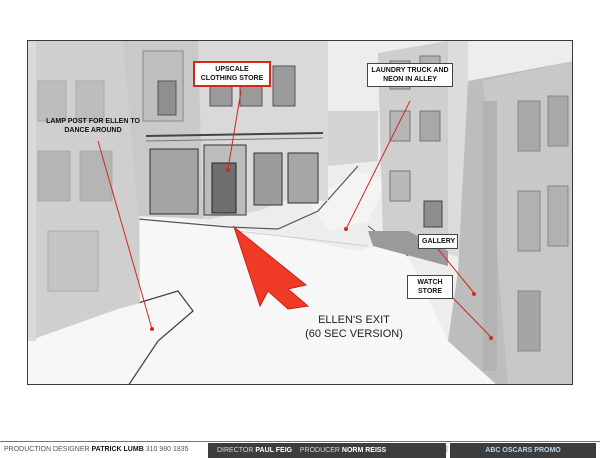 Image resolution: width=600 pixels, height=458 pixels. I want to click on callout-laundry-truck: LAUNDRY TRUCK AND NEON IN ALLEY, so click(410, 75).